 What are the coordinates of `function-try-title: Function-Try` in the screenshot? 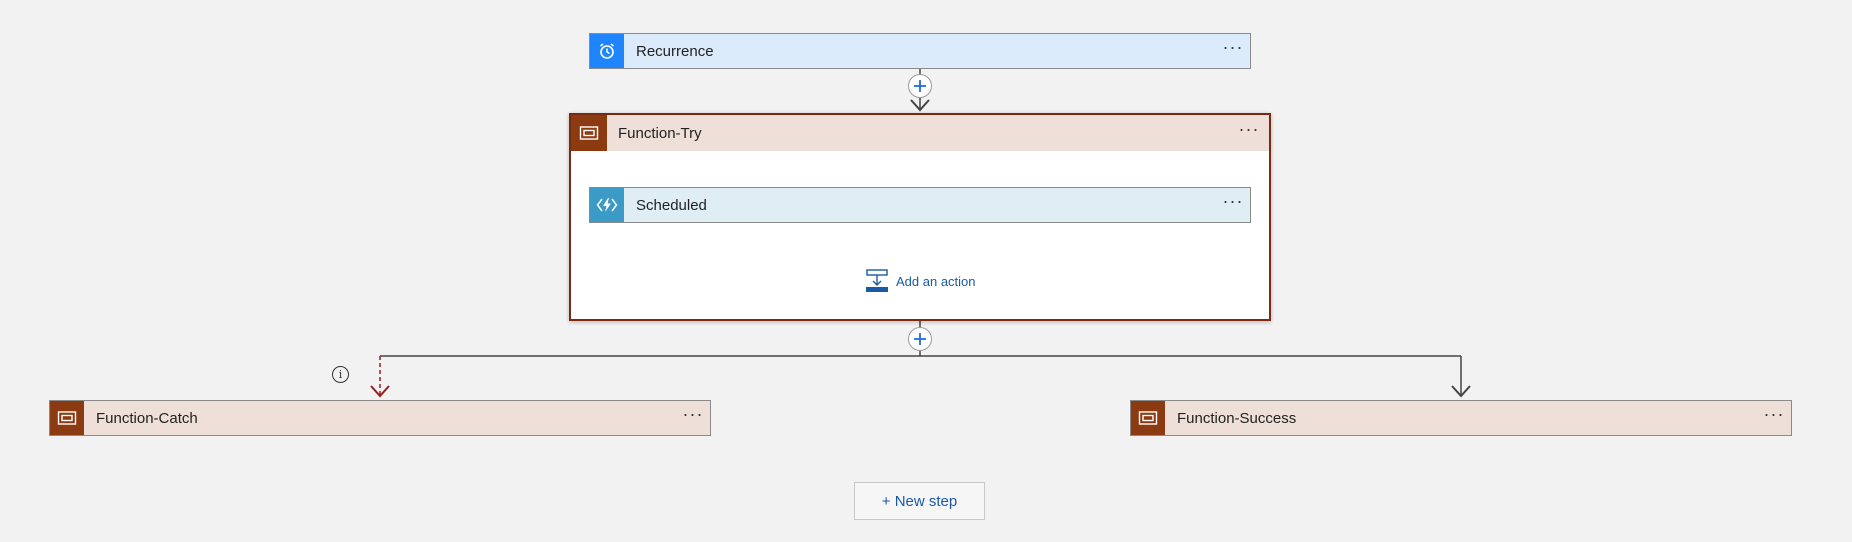 It's located at (660, 133).